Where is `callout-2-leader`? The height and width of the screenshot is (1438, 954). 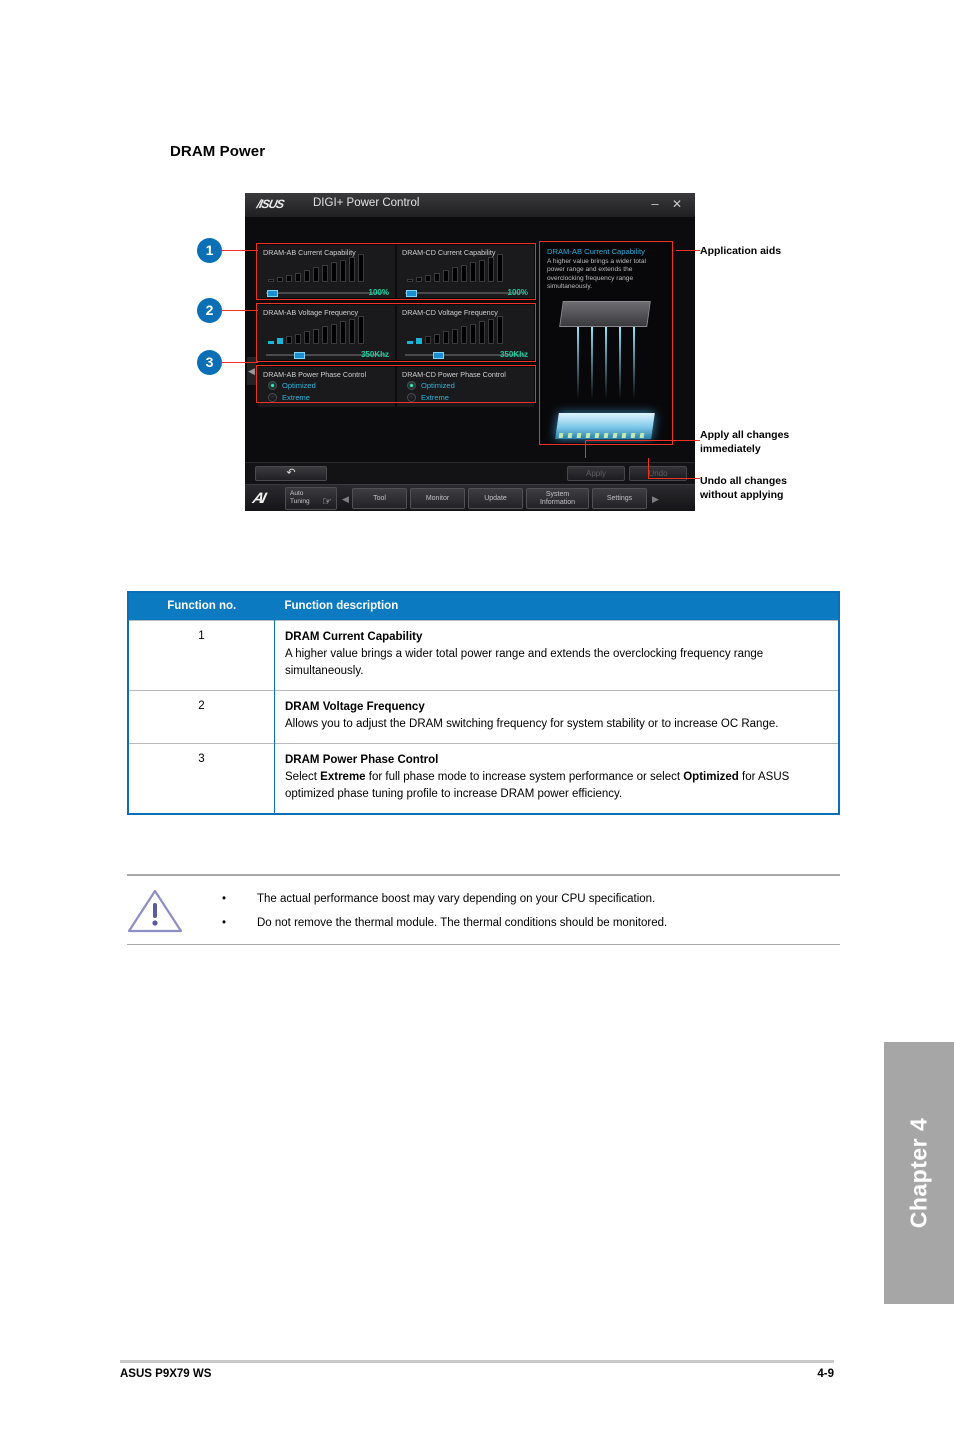 callout-2-leader is located at coordinates (240, 311).